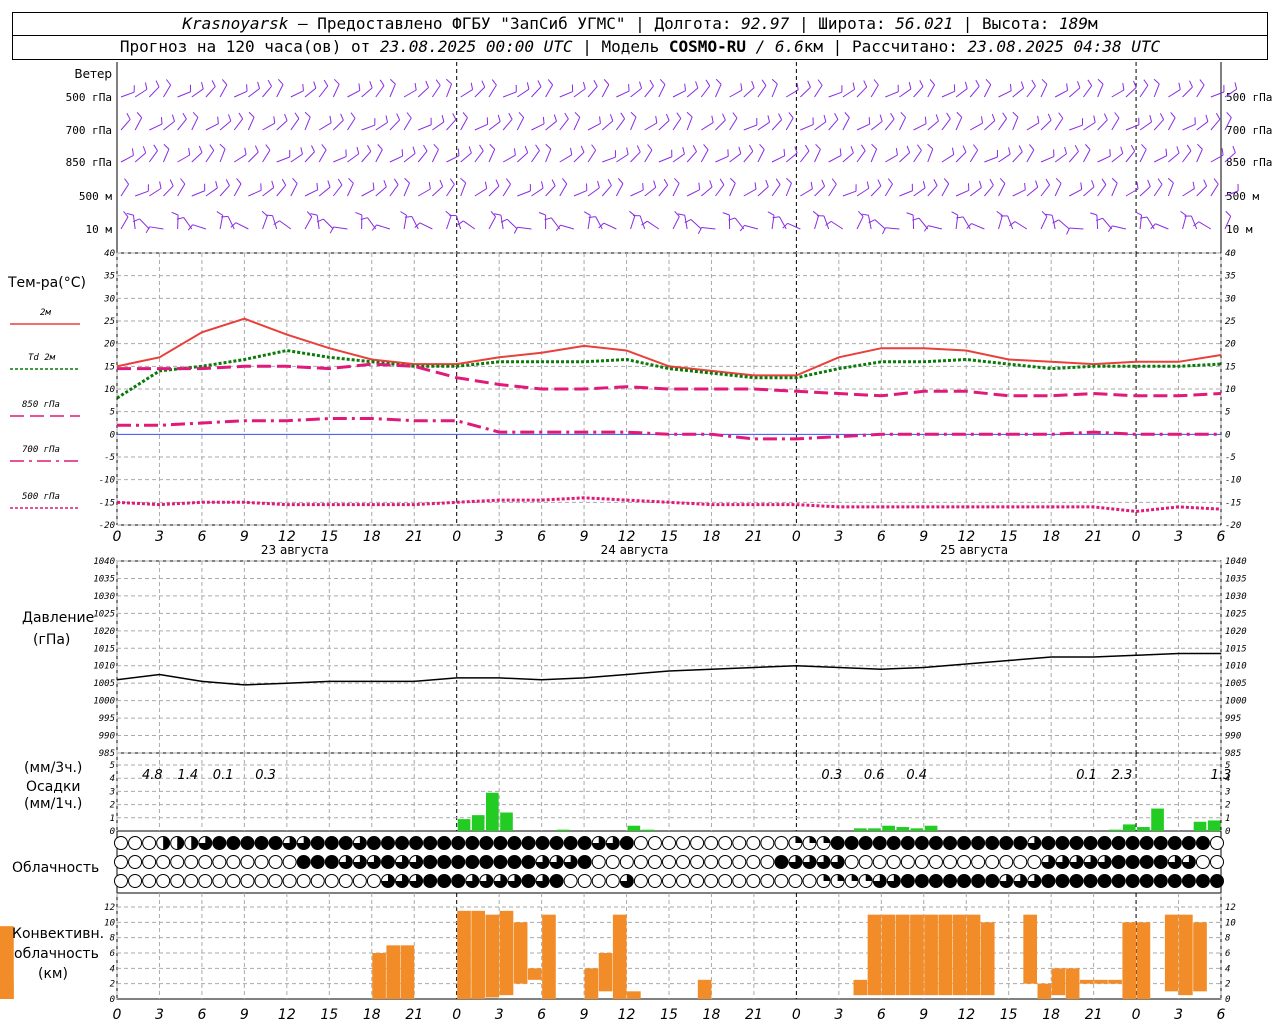  Describe the element at coordinates (109, 254) in the screenshot. I see `temp-tick-left: 40` at that location.